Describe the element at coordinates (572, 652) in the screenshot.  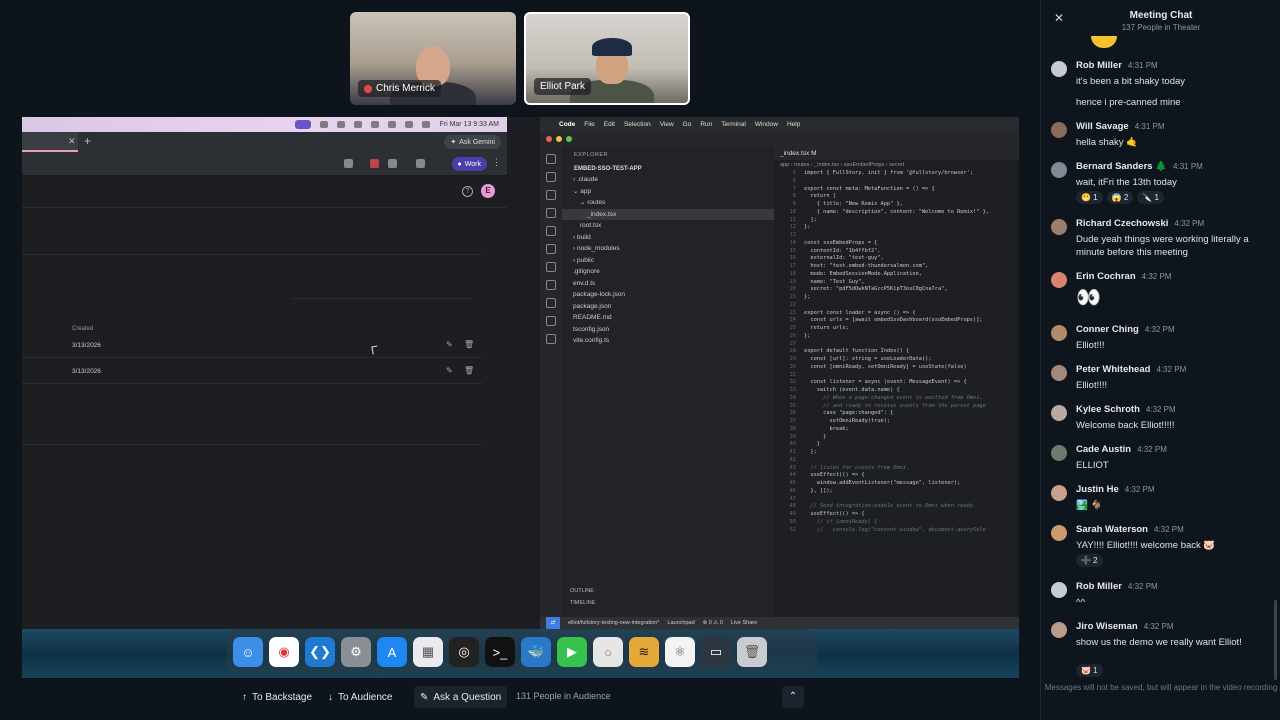
I see `facetime-icon: ▶` at that location.